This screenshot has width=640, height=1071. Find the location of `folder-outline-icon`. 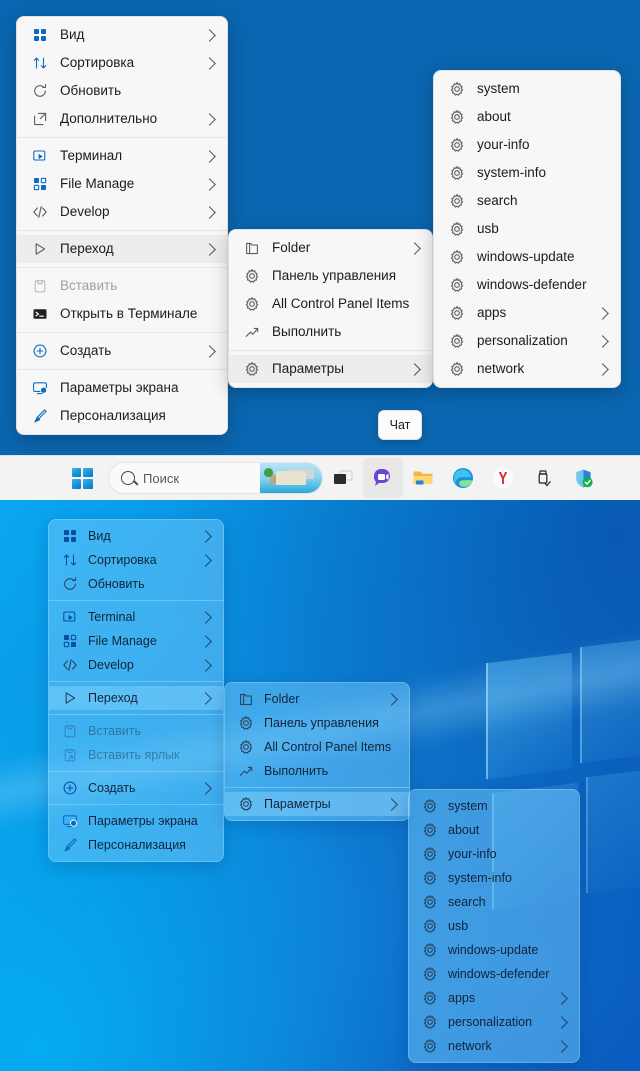

folder-outline-icon is located at coordinates (251, 248).